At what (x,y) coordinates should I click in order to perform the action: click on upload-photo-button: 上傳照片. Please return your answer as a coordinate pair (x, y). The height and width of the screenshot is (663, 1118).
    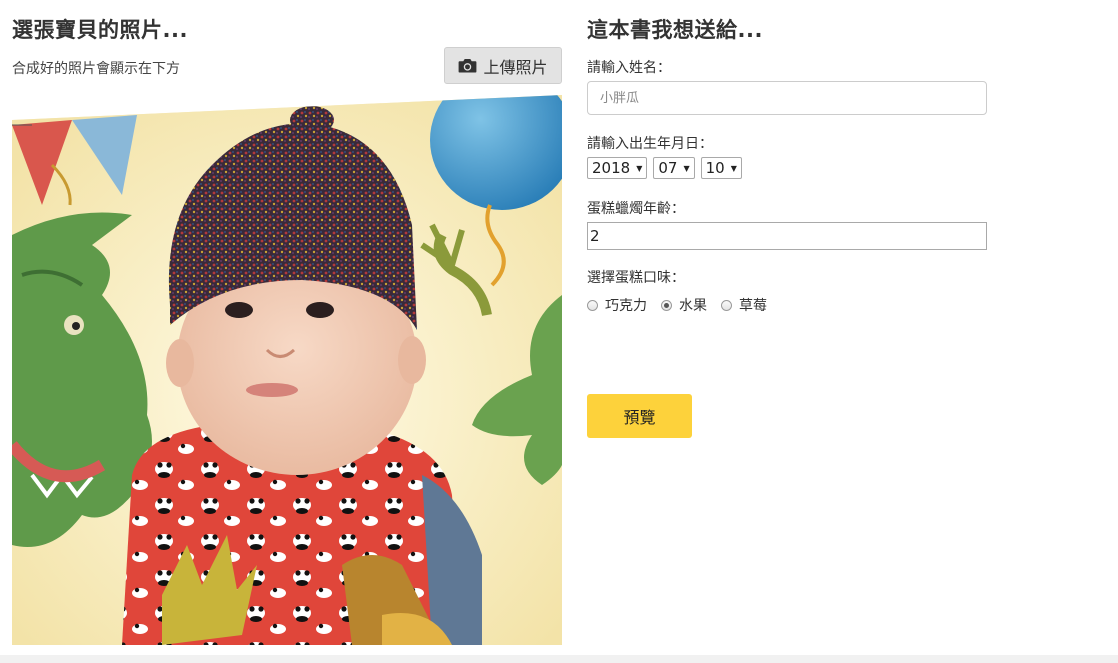
    Looking at the image, I should click on (503, 65).